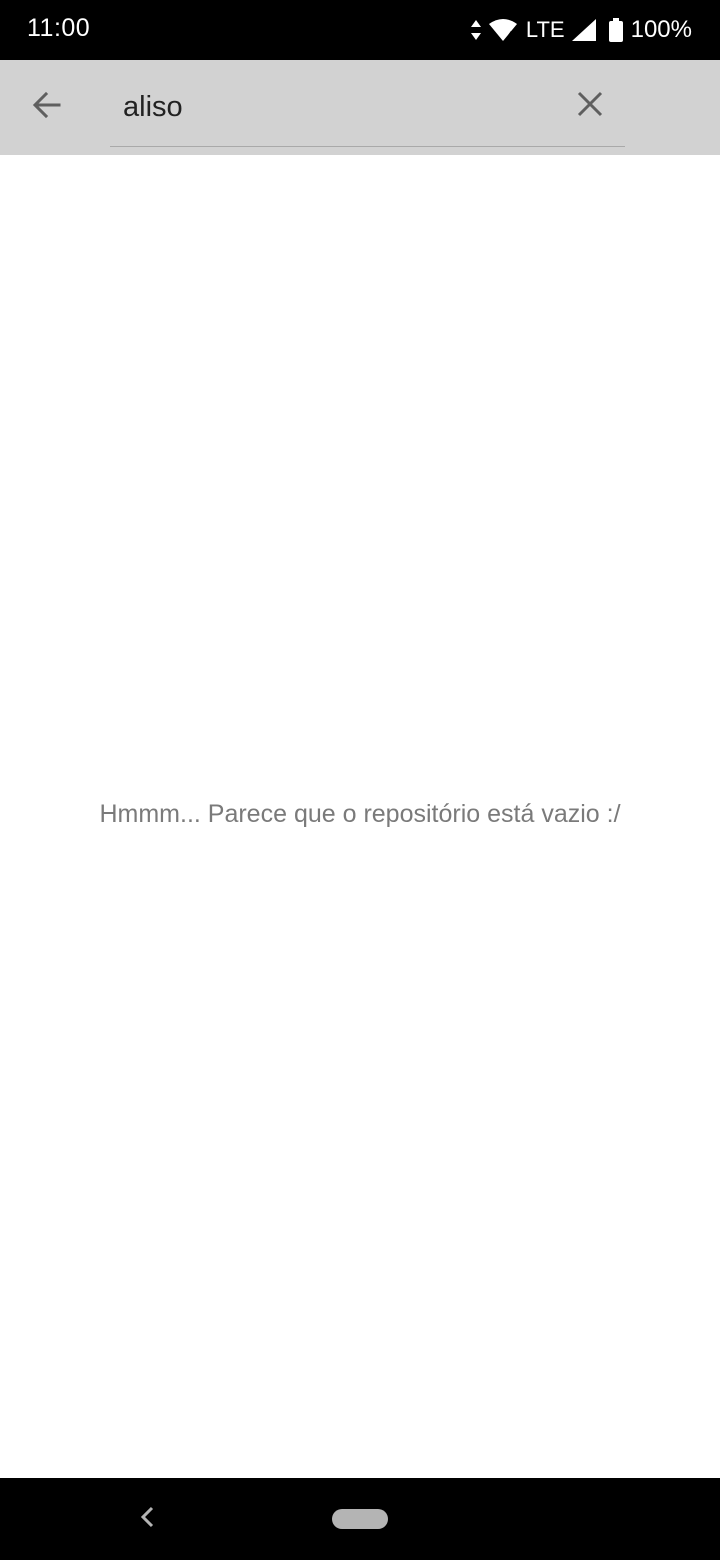 The image size is (720, 1560). Describe the element at coordinates (360, 30) in the screenshot. I see `status-bar: 11:00 4 LTE 100%` at that location.